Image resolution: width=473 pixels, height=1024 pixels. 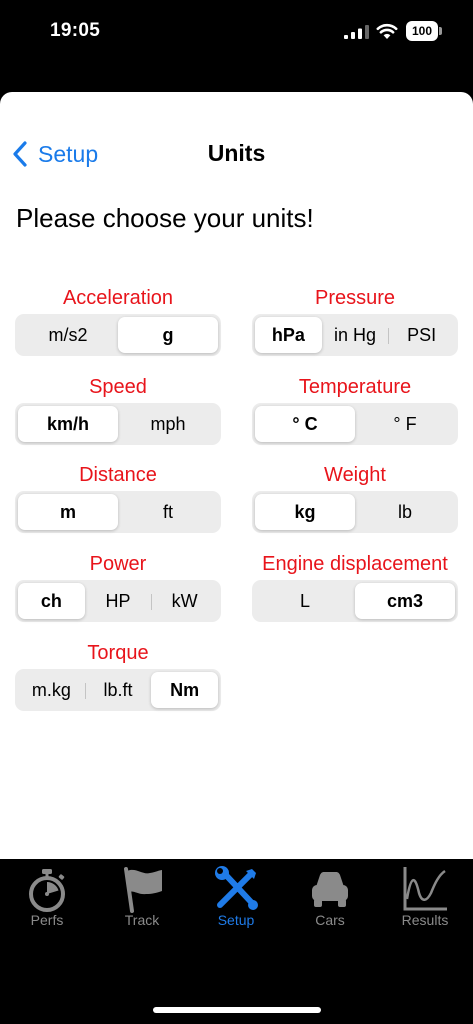 I want to click on torque-segmented-control: m.kg lb.ft Nm, so click(x=118, y=690).